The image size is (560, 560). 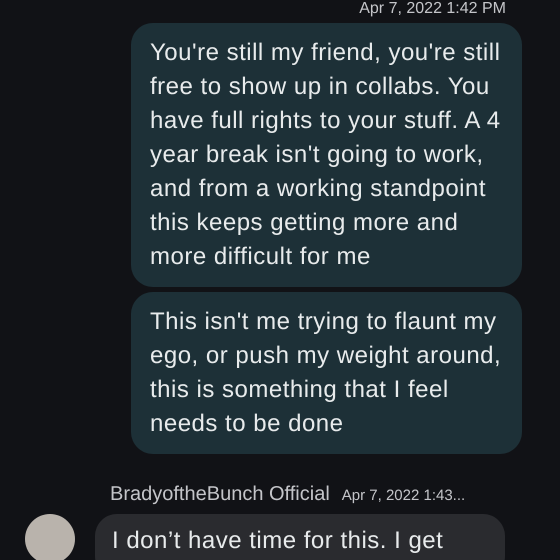 What do you see at coordinates (300, 537) in the screenshot?
I see `received-message-bubble: I don’t have time for this. I get` at bounding box center [300, 537].